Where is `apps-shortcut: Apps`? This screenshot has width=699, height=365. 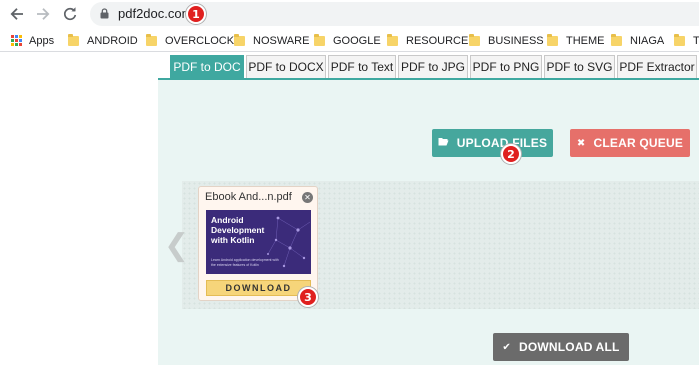
apps-shortcut: Apps is located at coordinates (32, 40).